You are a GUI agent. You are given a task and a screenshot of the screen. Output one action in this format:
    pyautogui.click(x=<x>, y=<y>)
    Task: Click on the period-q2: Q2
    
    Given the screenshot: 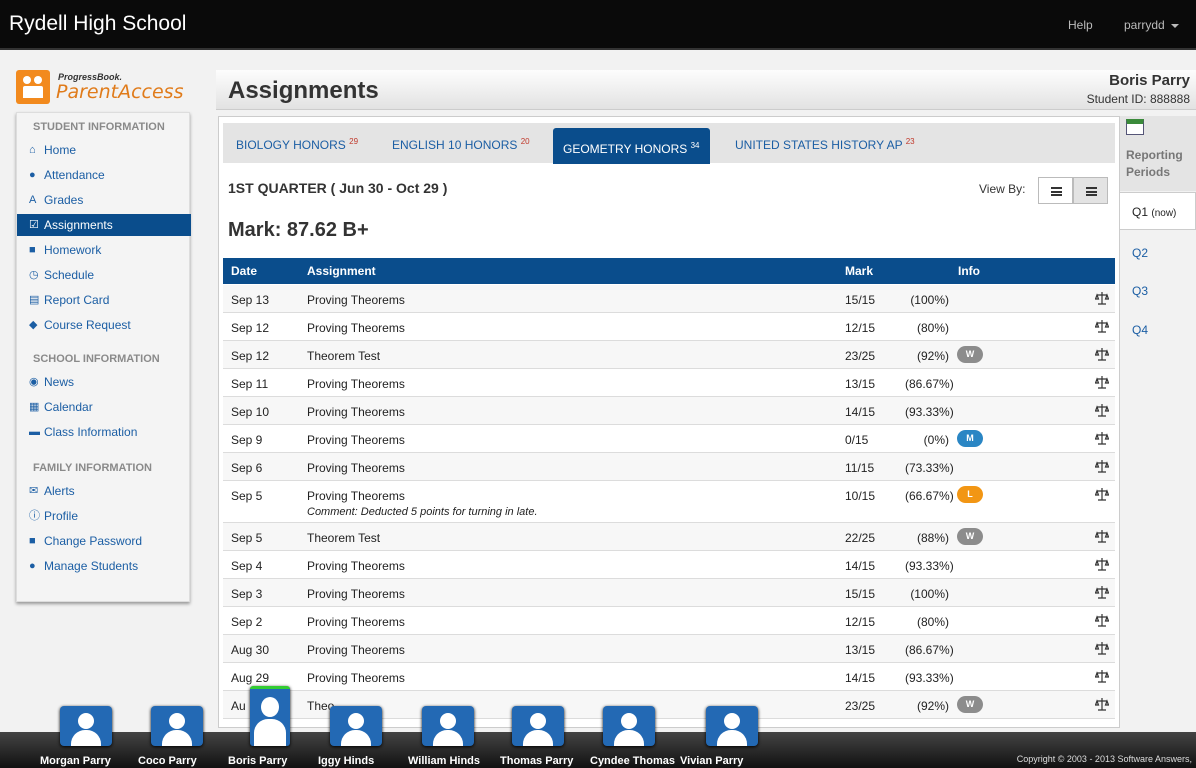 What is the action you would take?
    pyautogui.click(x=1140, y=253)
    